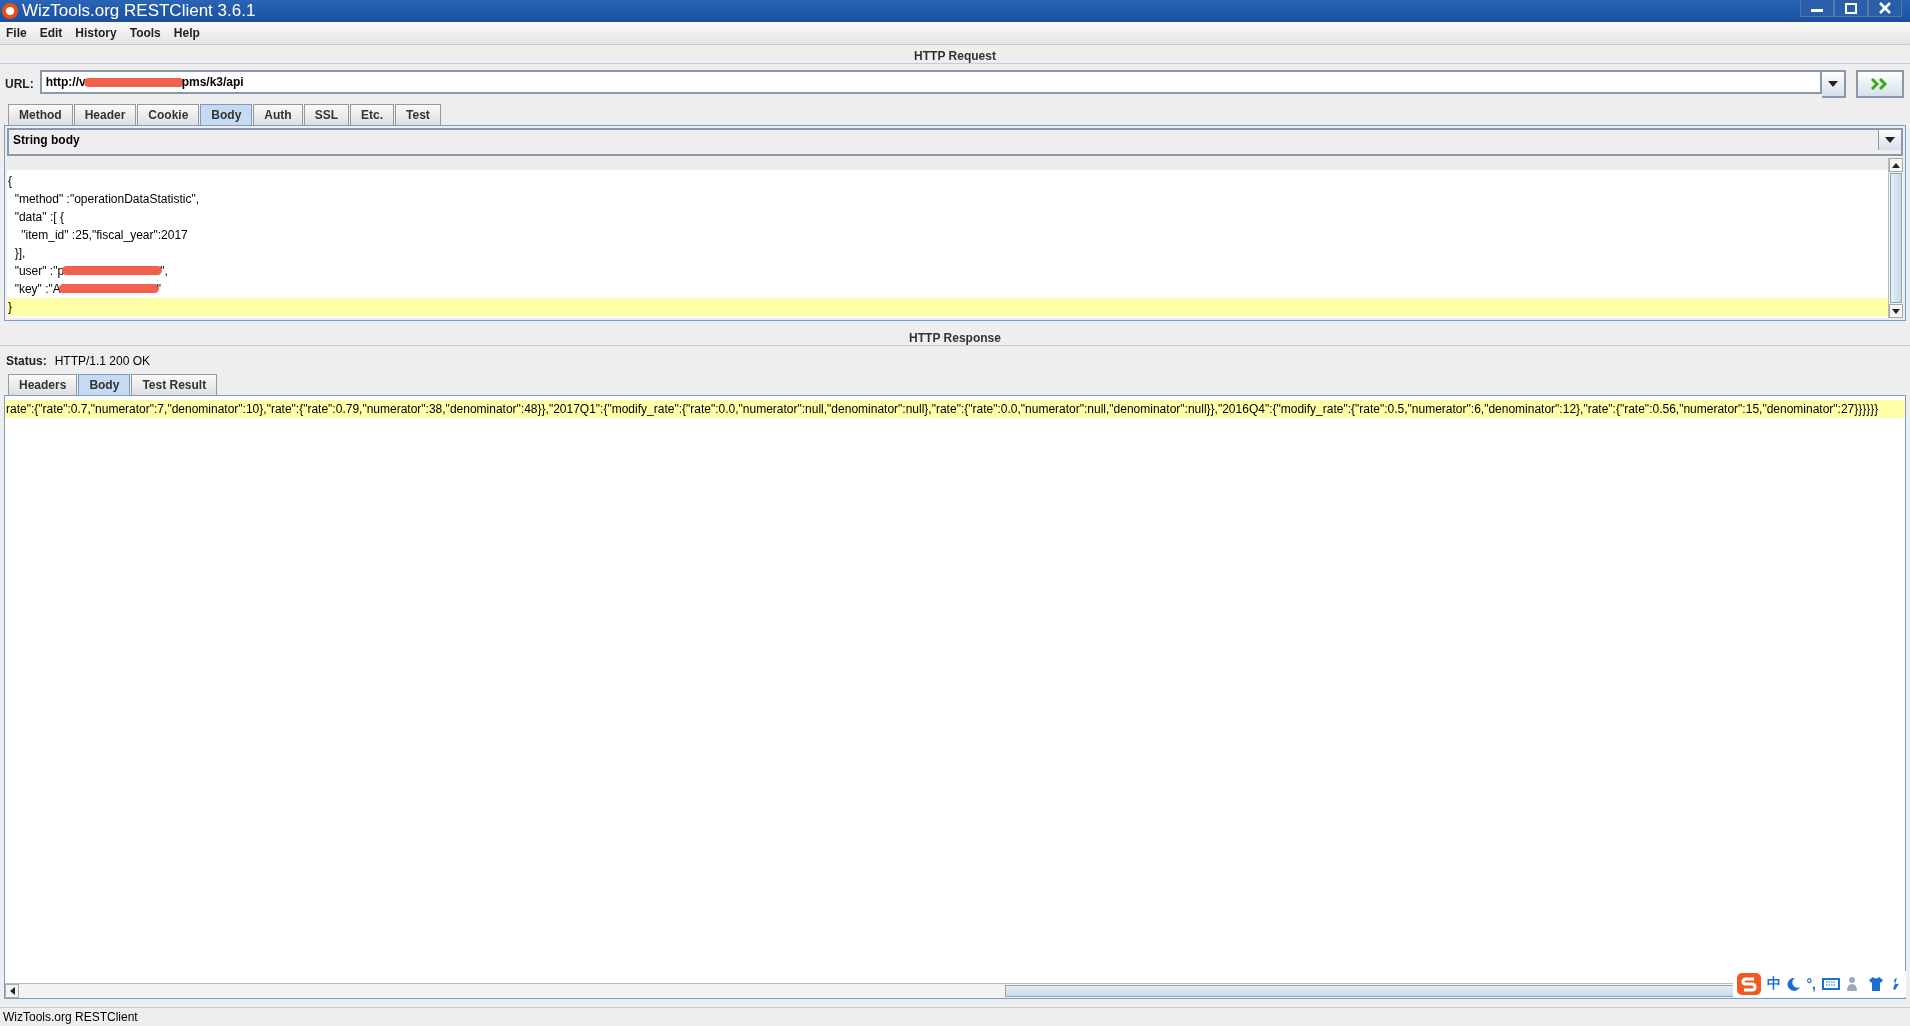 The height and width of the screenshot is (1026, 1910). What do you see at coordinates (20, 253) in the screenshot?
I see `code-line: }],` at bounding box center [20, 253].